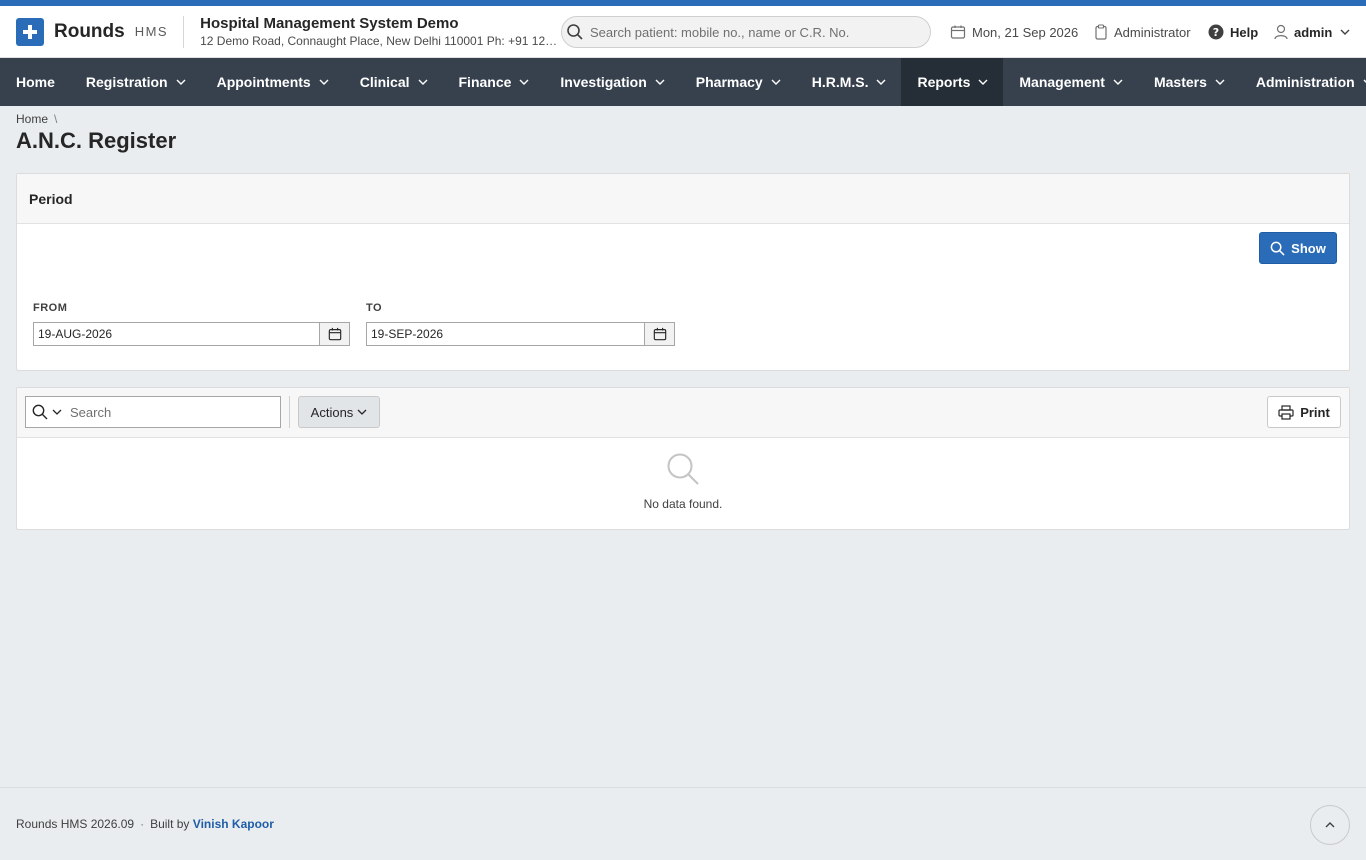  I want to click on to-date-field, so click(520, 334).